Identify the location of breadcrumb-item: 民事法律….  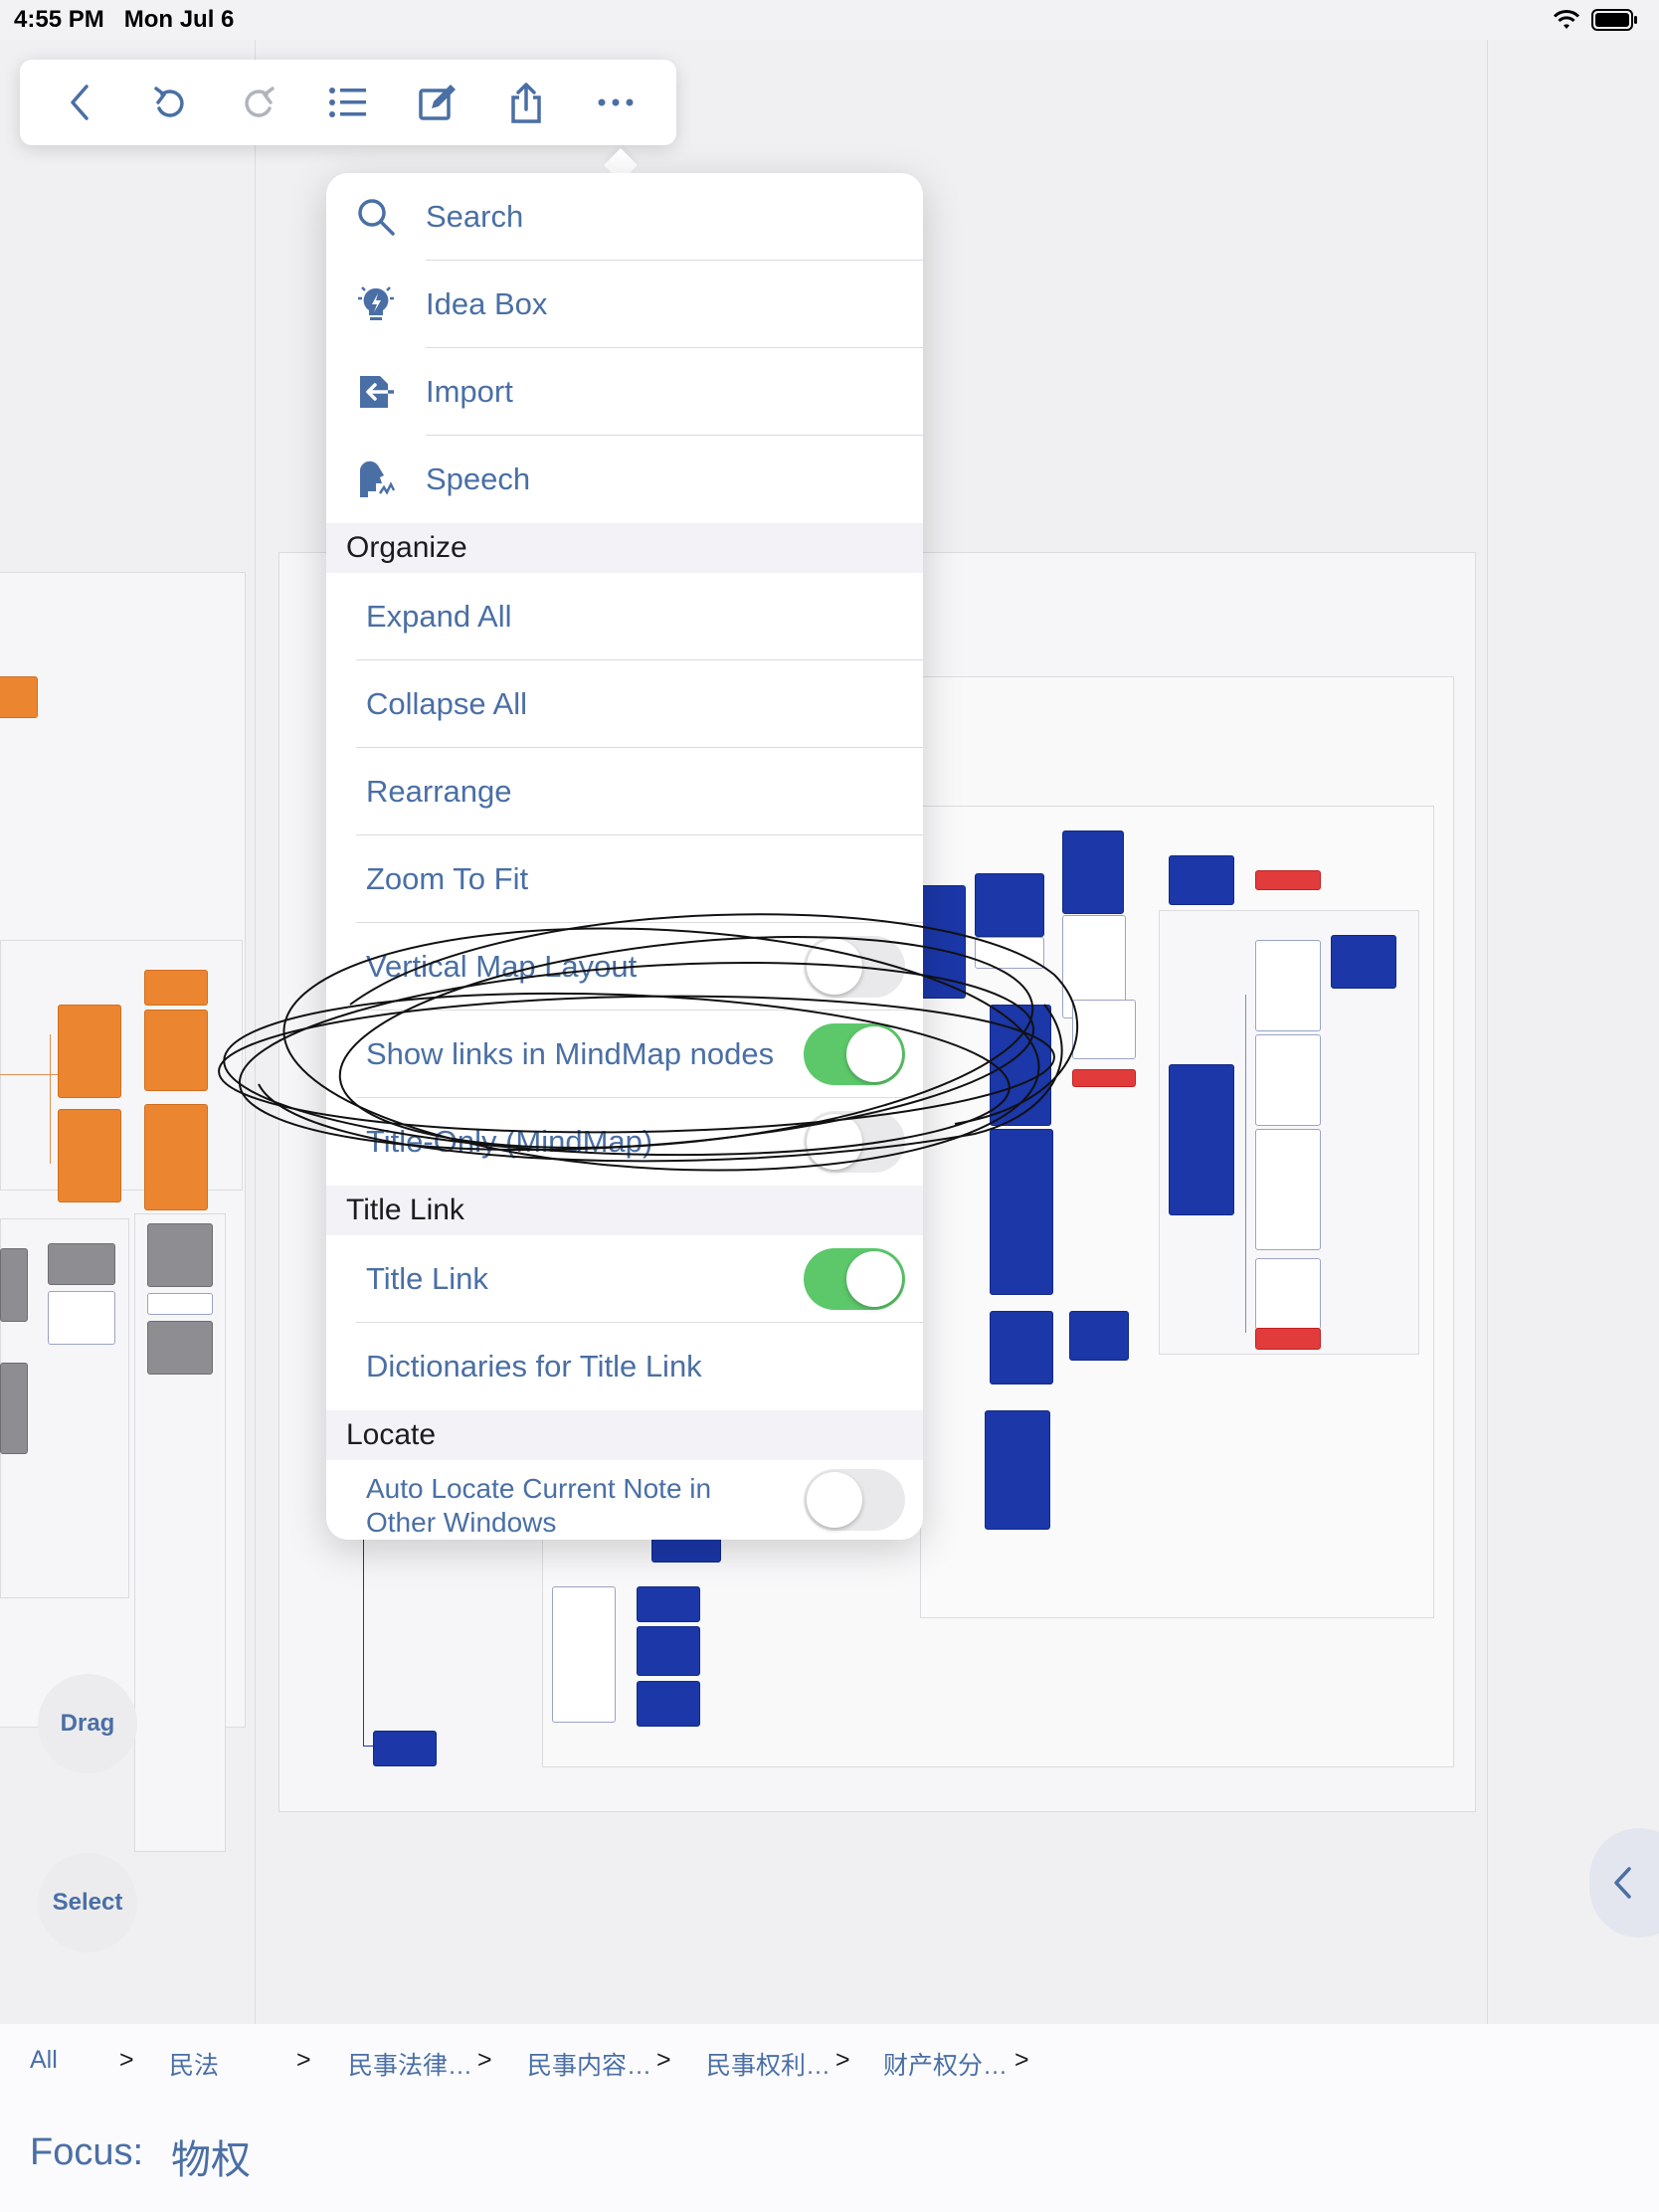
(410, 2064).